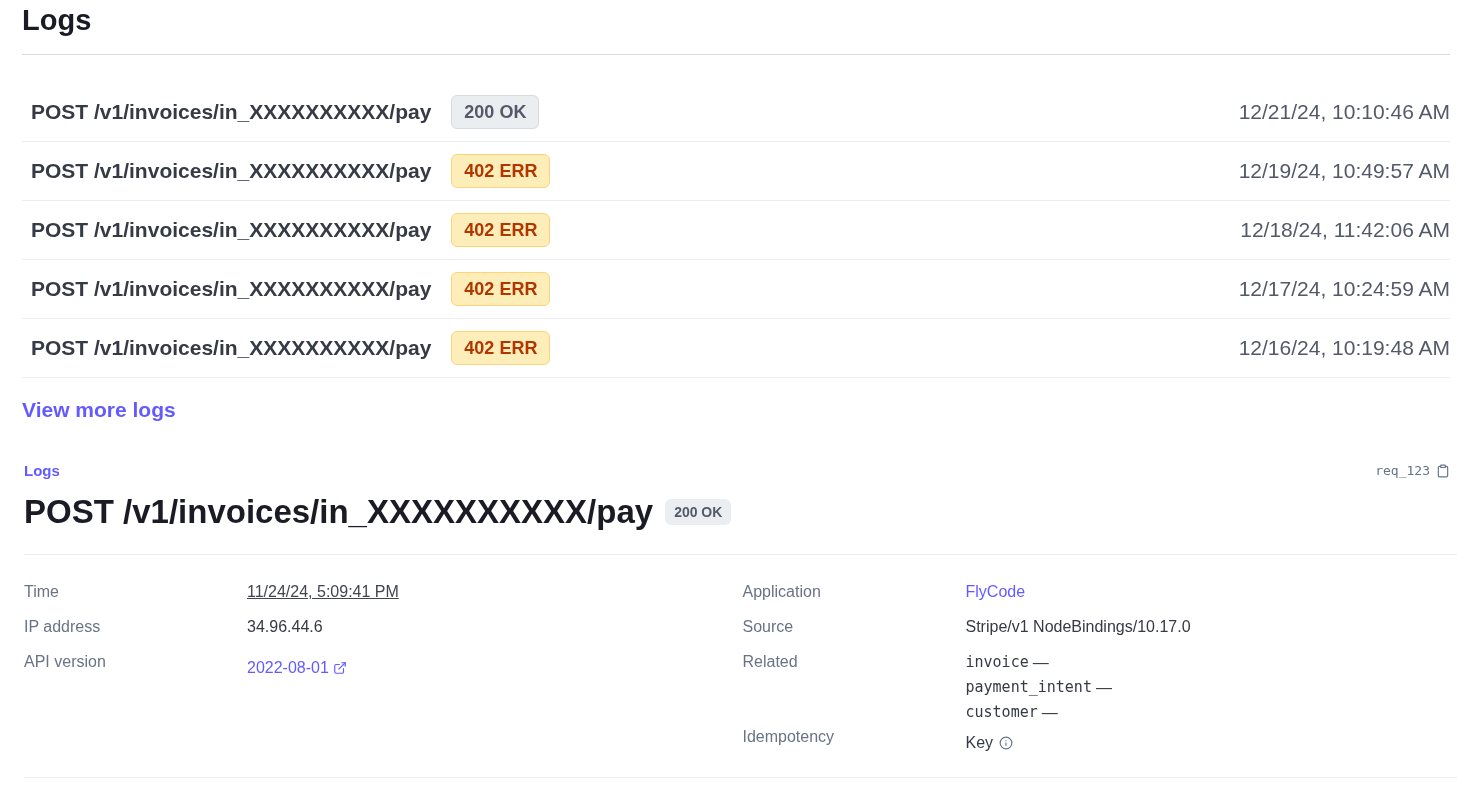  Describe the element at coordinates (57, 20) in the screenshot. I see `page-title: Logs` at that location.